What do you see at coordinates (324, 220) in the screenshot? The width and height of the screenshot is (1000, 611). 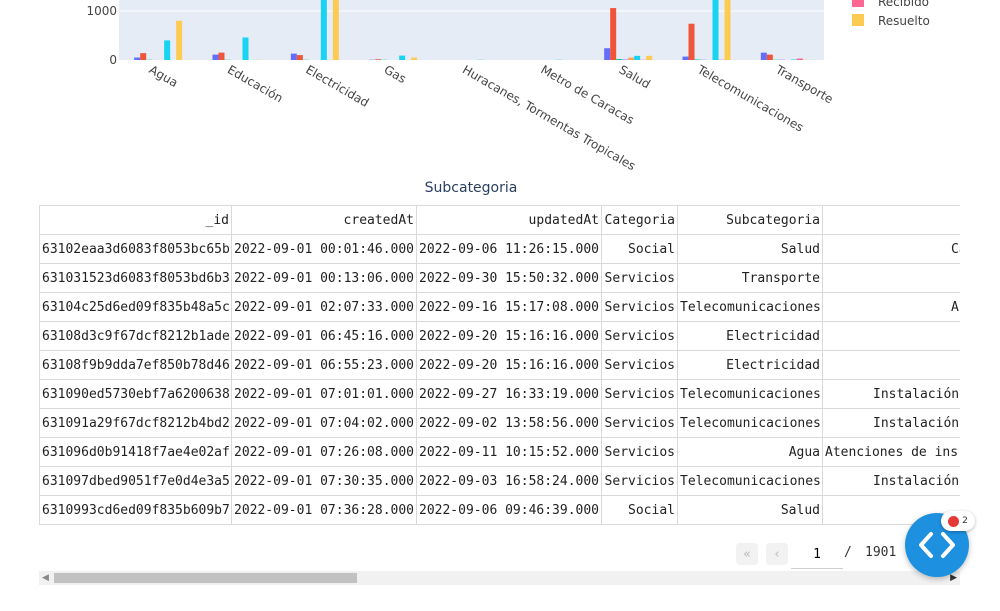 I see `column-header: createdAt` at bounding box center [324, 220].